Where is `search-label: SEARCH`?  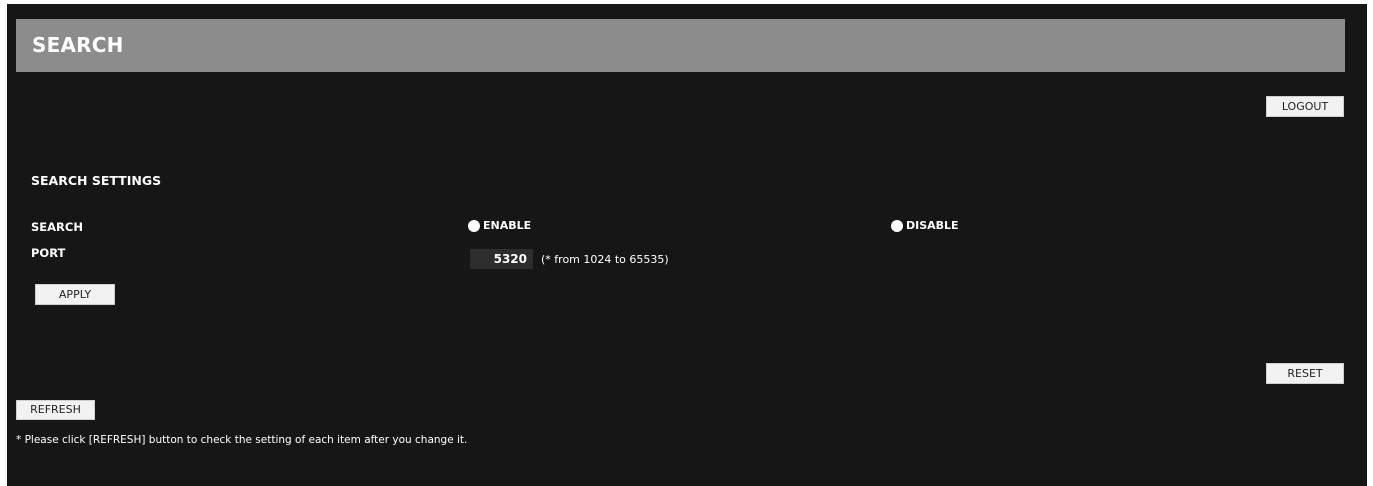 search-label: SEARCH is located at coordinates (57, 227).